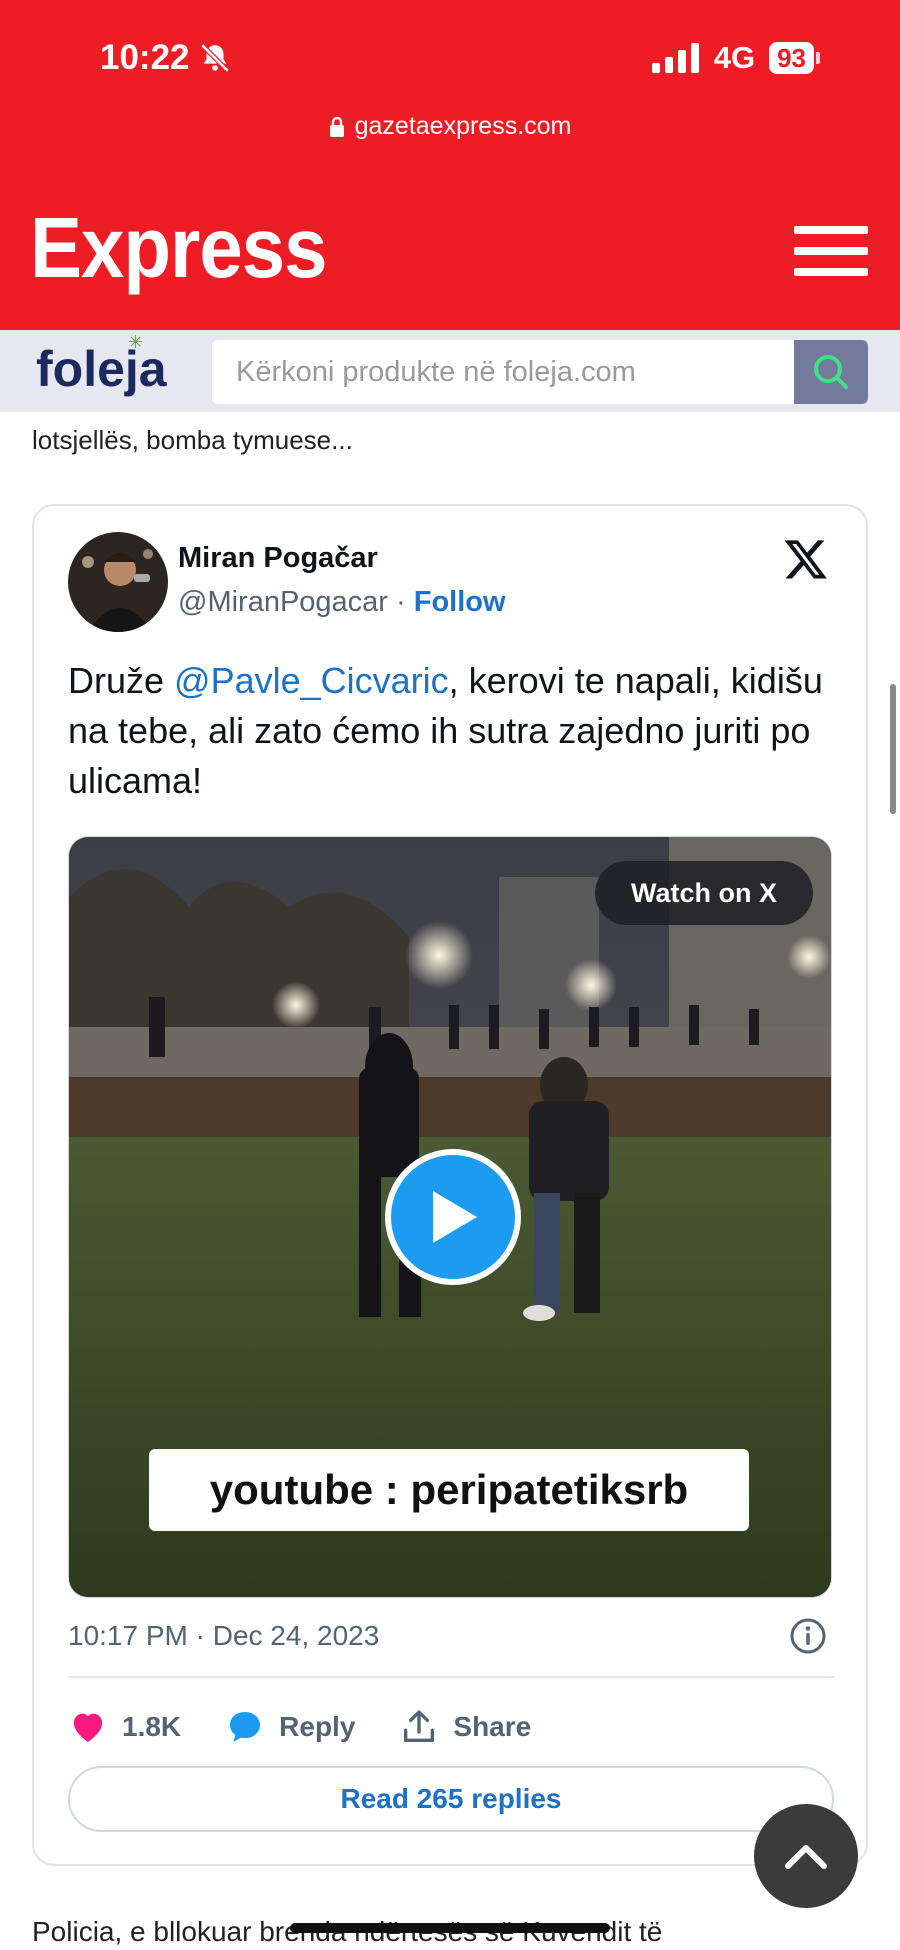 This screenshot has width=900, height=1950. Describe the element at coordinates (215, 58) in the screenshot. I see `bell-muted-icon` at that location.